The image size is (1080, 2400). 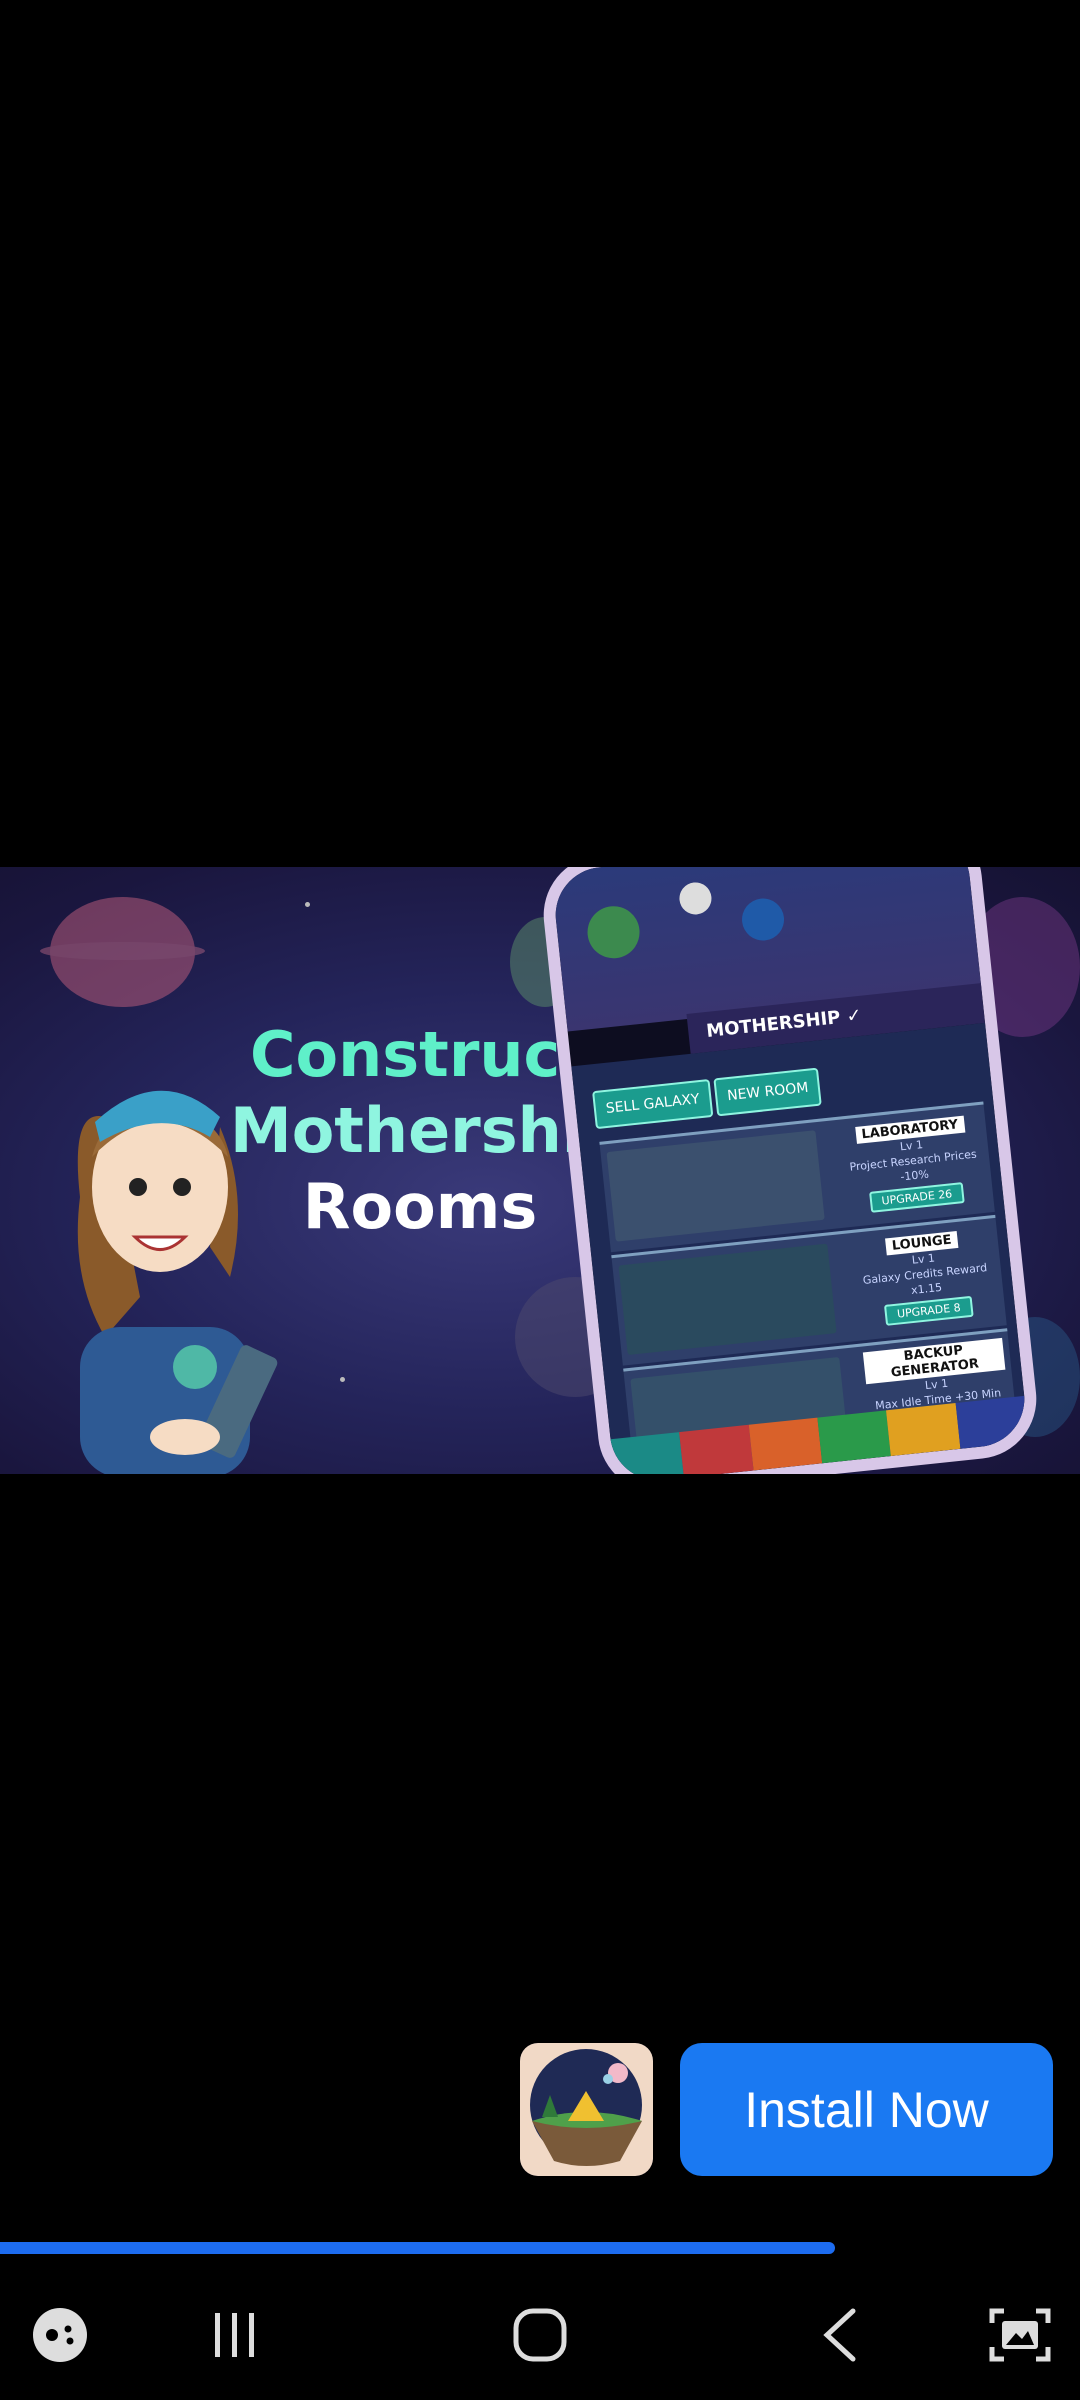 I want to click on upgrade-button: UPGRADE 26, so click(x=917, y=1197).